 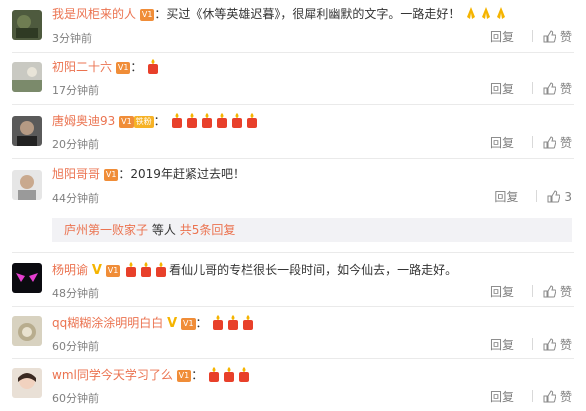 I want to click on comment-line: 我是风柜来的人 V1 ：买过《休等英雄迟暮》，很犀利幽默的文字。一路走好！, so click(x=280, y=14).